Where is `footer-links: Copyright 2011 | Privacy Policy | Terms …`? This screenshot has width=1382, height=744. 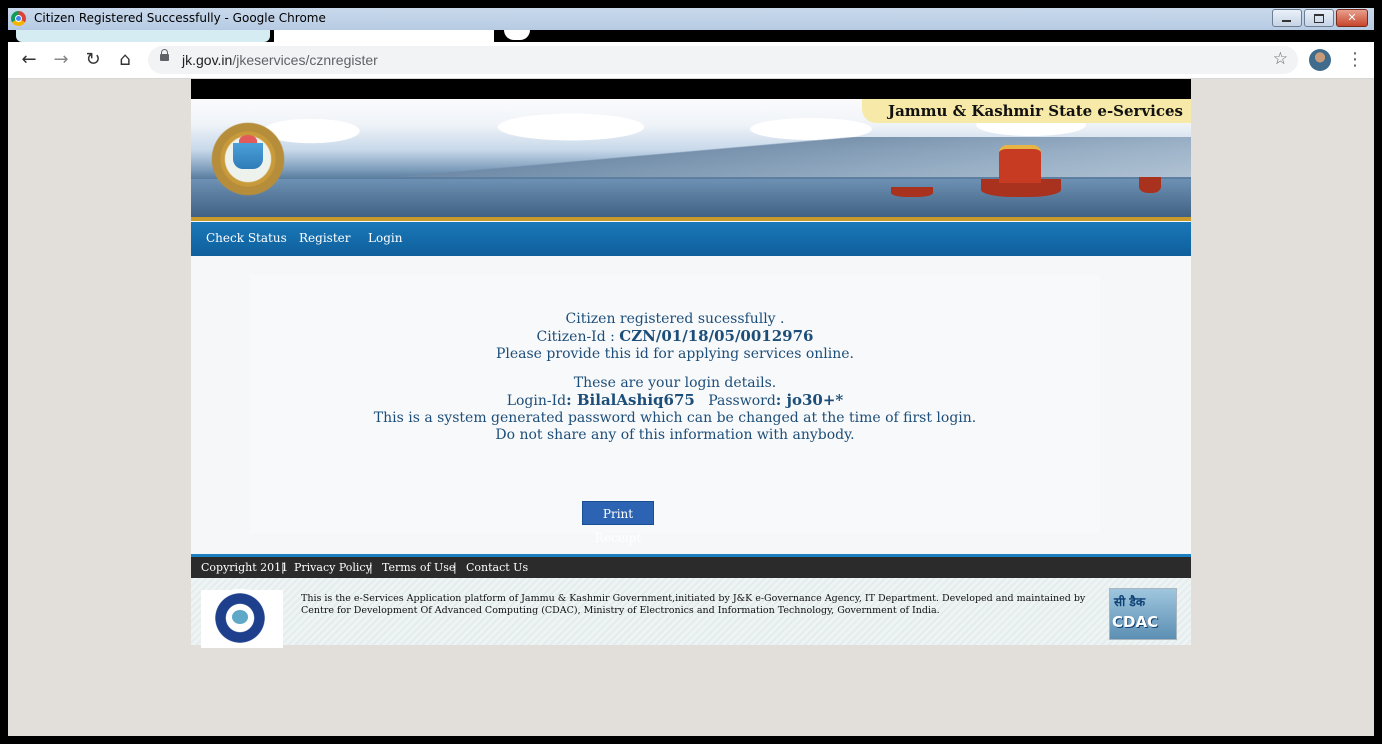
footer-links: Copyright 2011 | Privacy Policy | Terms … is located at coordinates (691, 567).